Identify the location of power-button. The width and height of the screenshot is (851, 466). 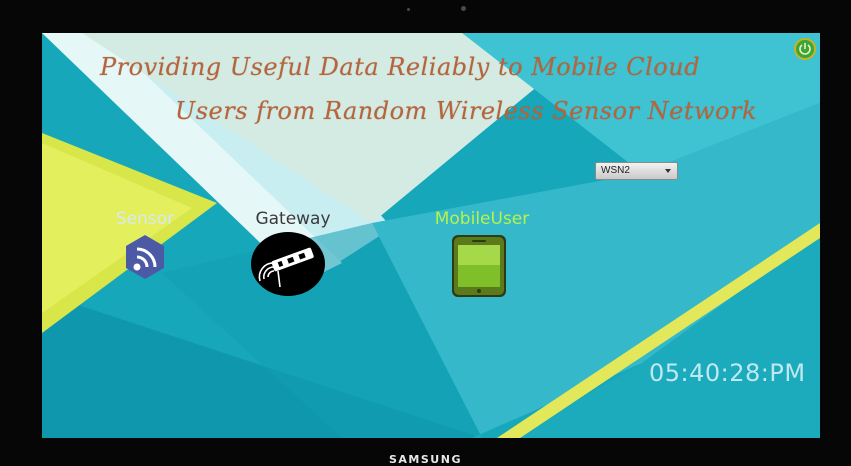
(805, 49).